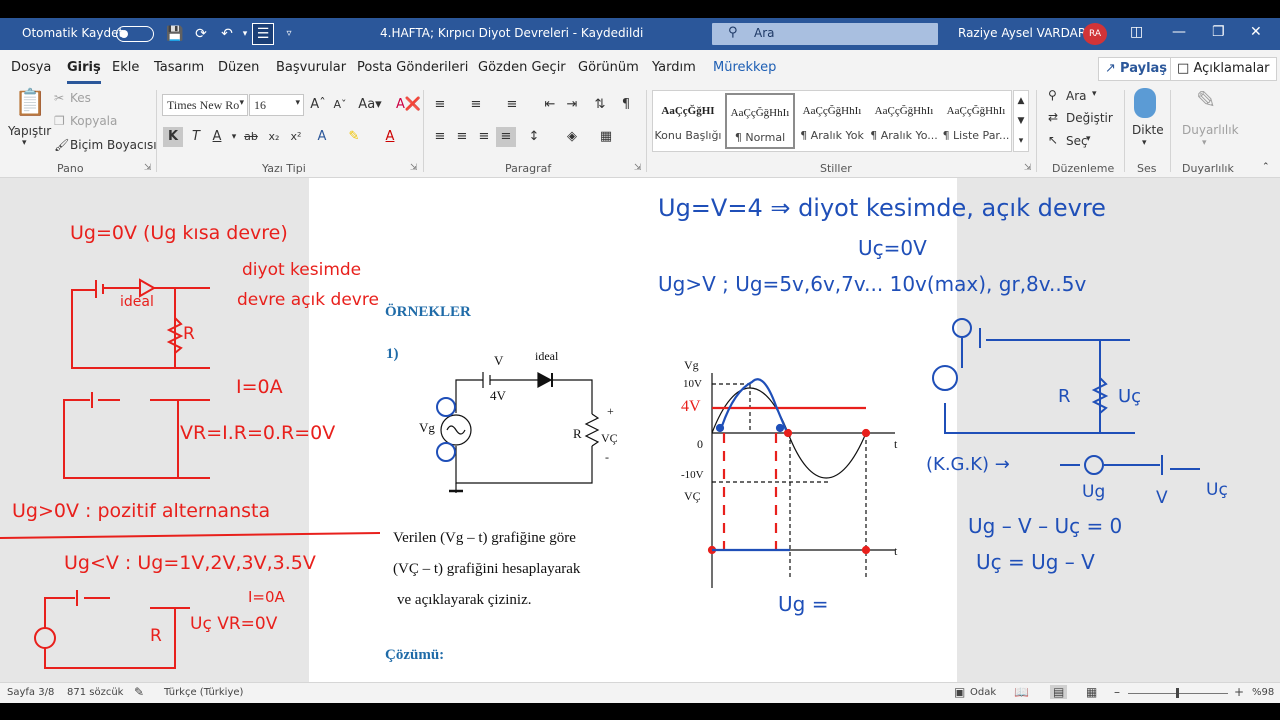 The image size is (1280, 720). Describe the element at coordinates (1021, 121) in the screenshot. I see `styles-scroll: ▲ ▼ ▾` at that location.